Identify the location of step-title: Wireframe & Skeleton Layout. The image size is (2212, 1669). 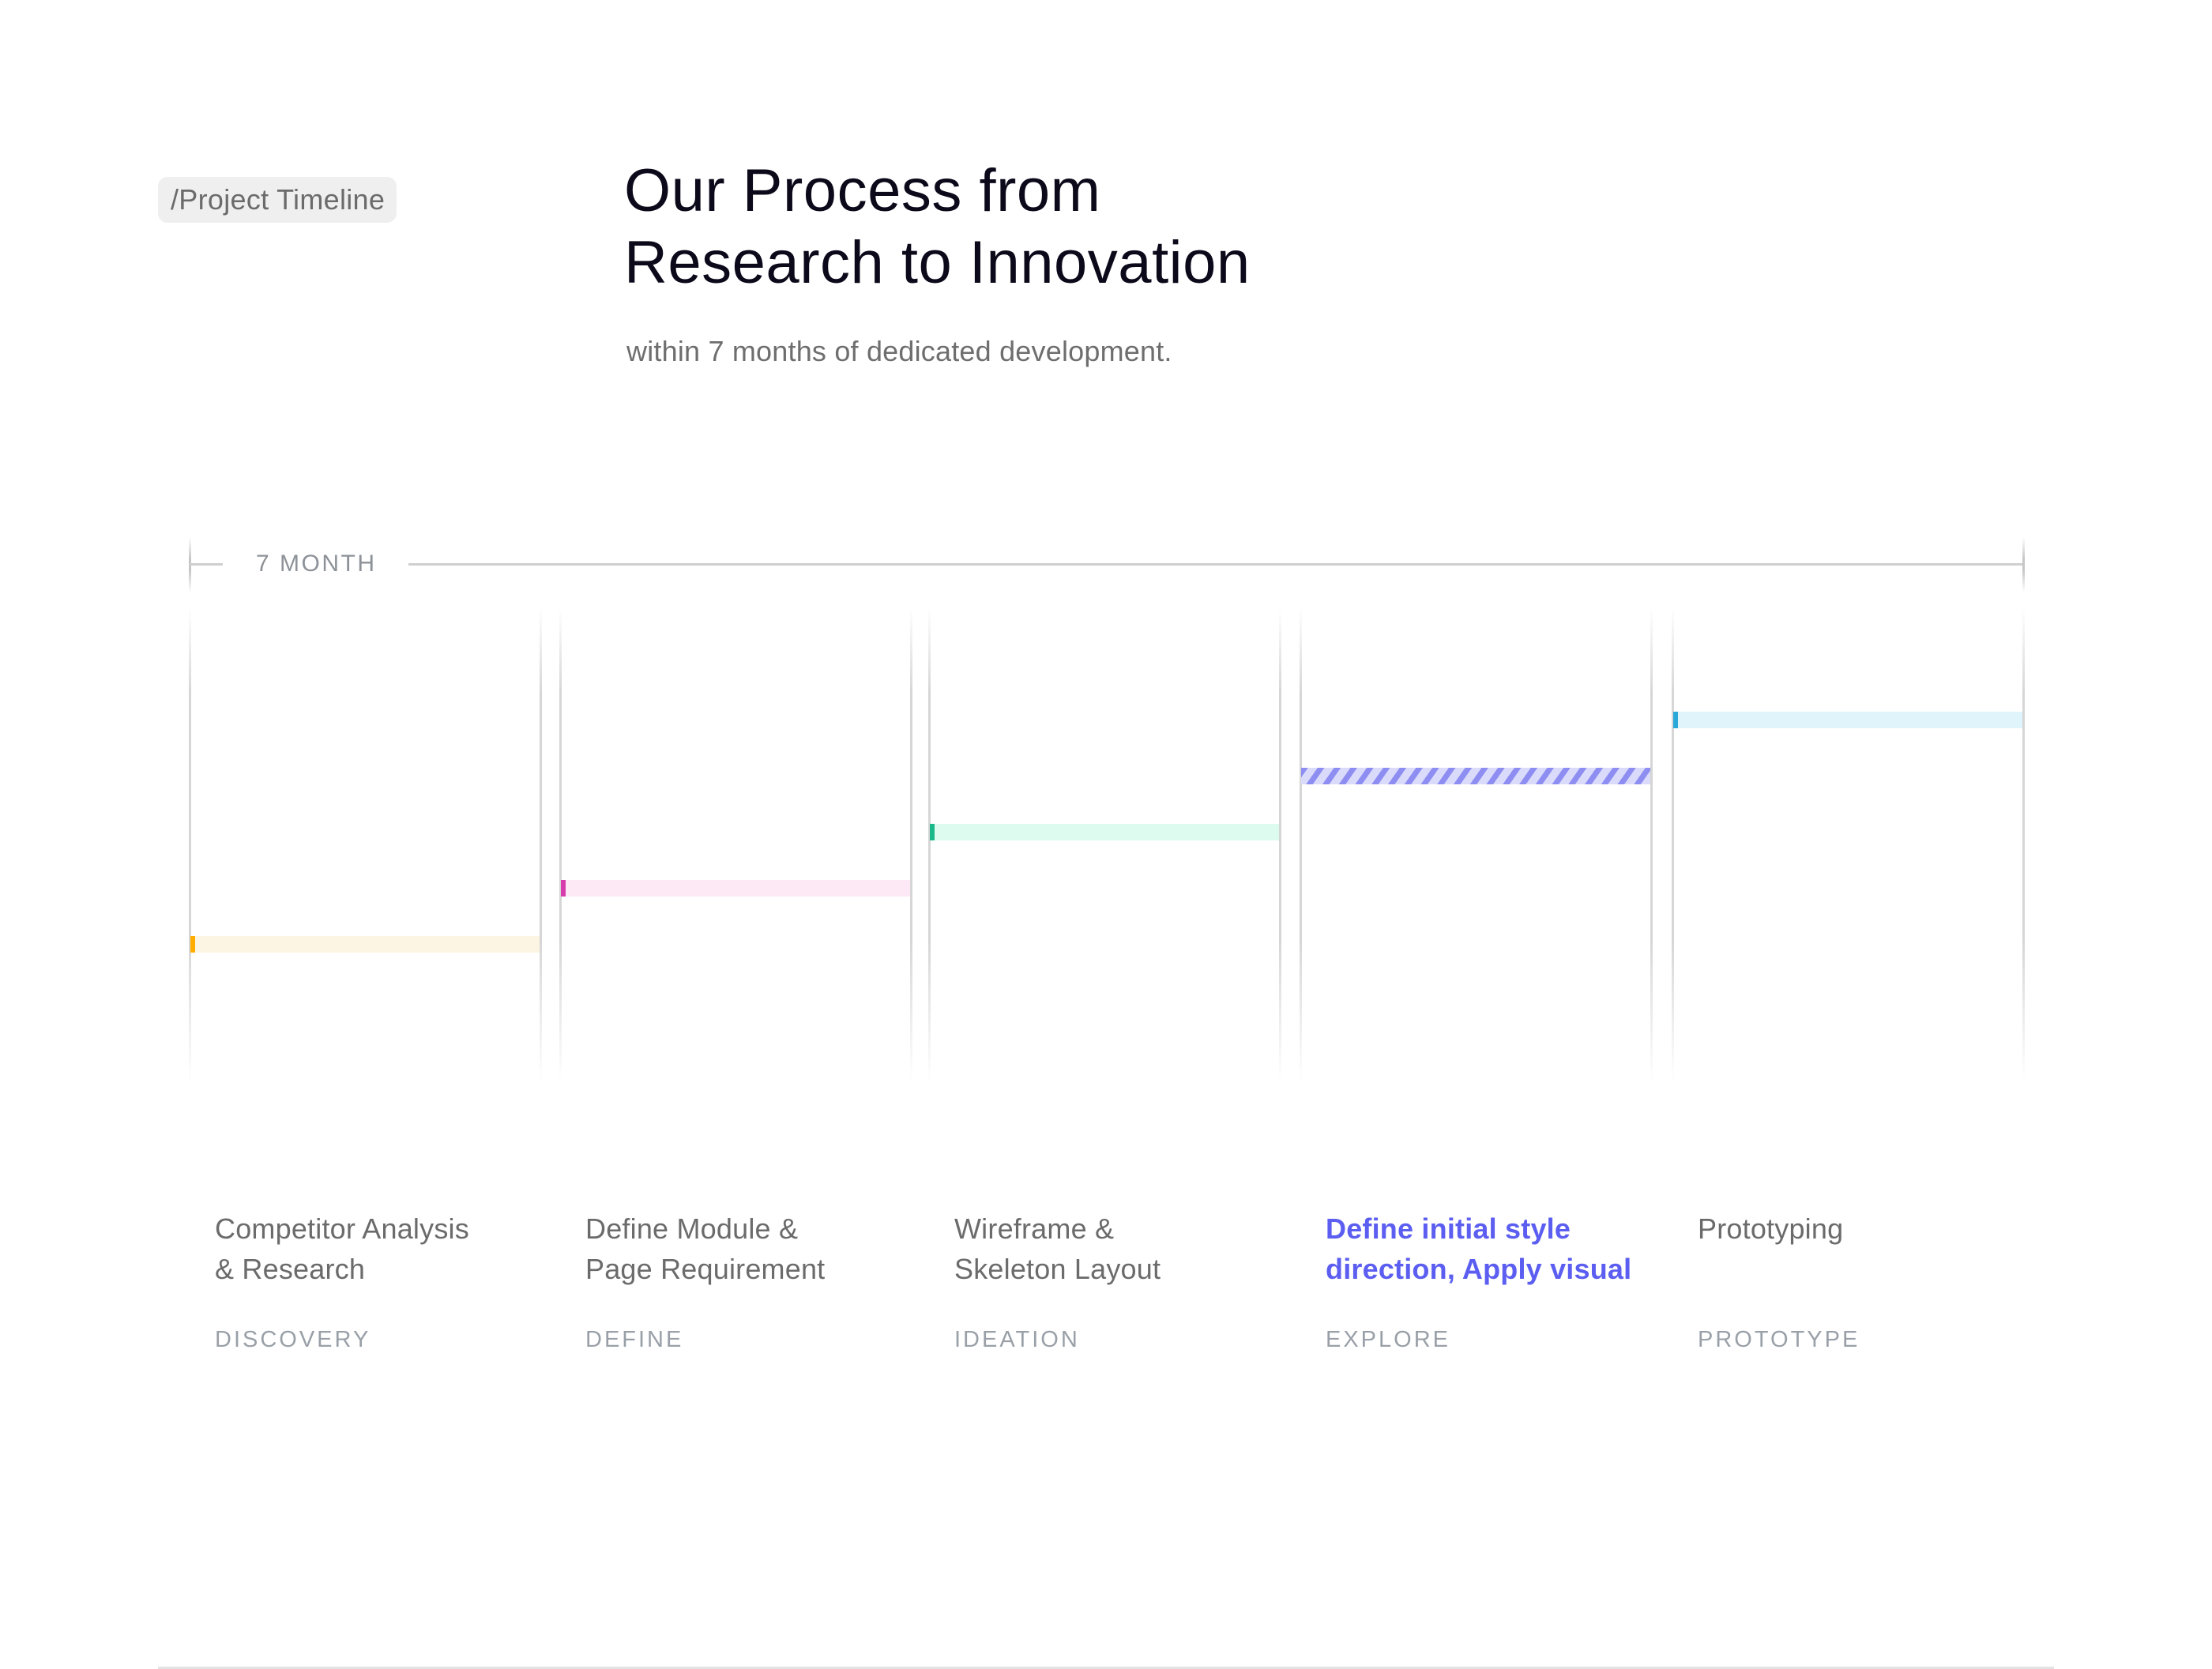
(1120, 1249).